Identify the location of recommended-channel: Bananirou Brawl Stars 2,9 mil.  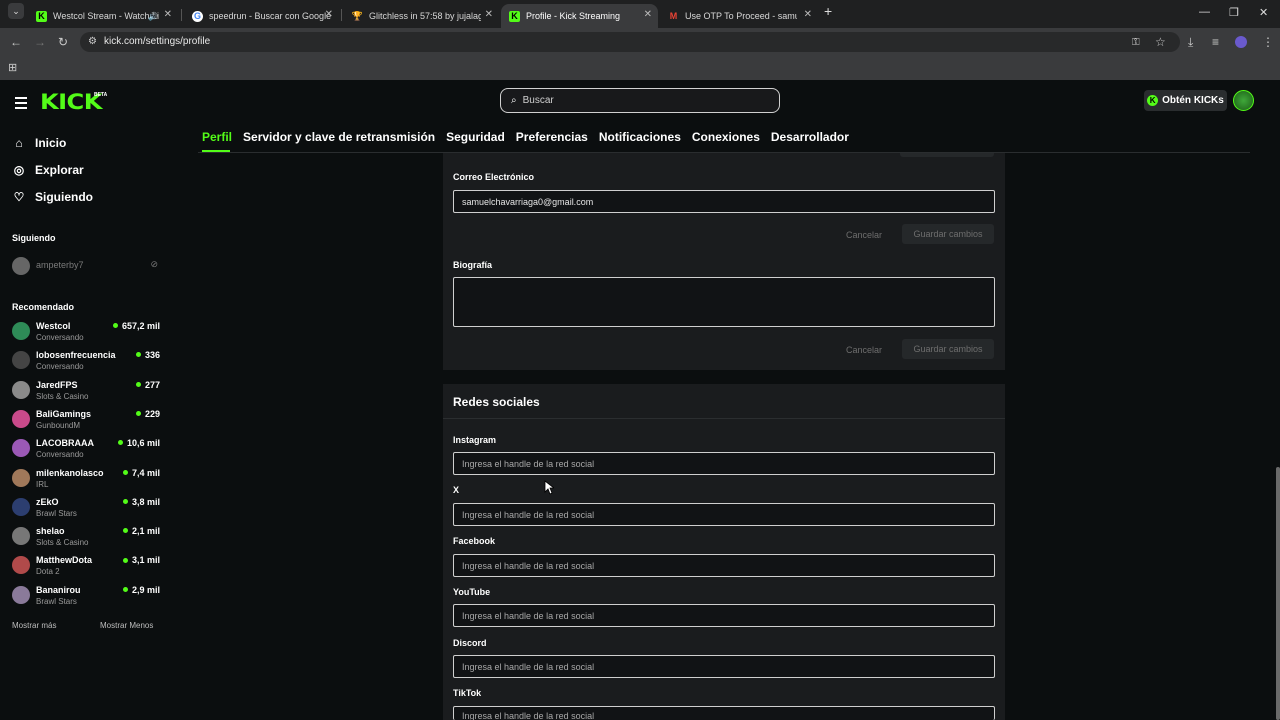
(86, 598).